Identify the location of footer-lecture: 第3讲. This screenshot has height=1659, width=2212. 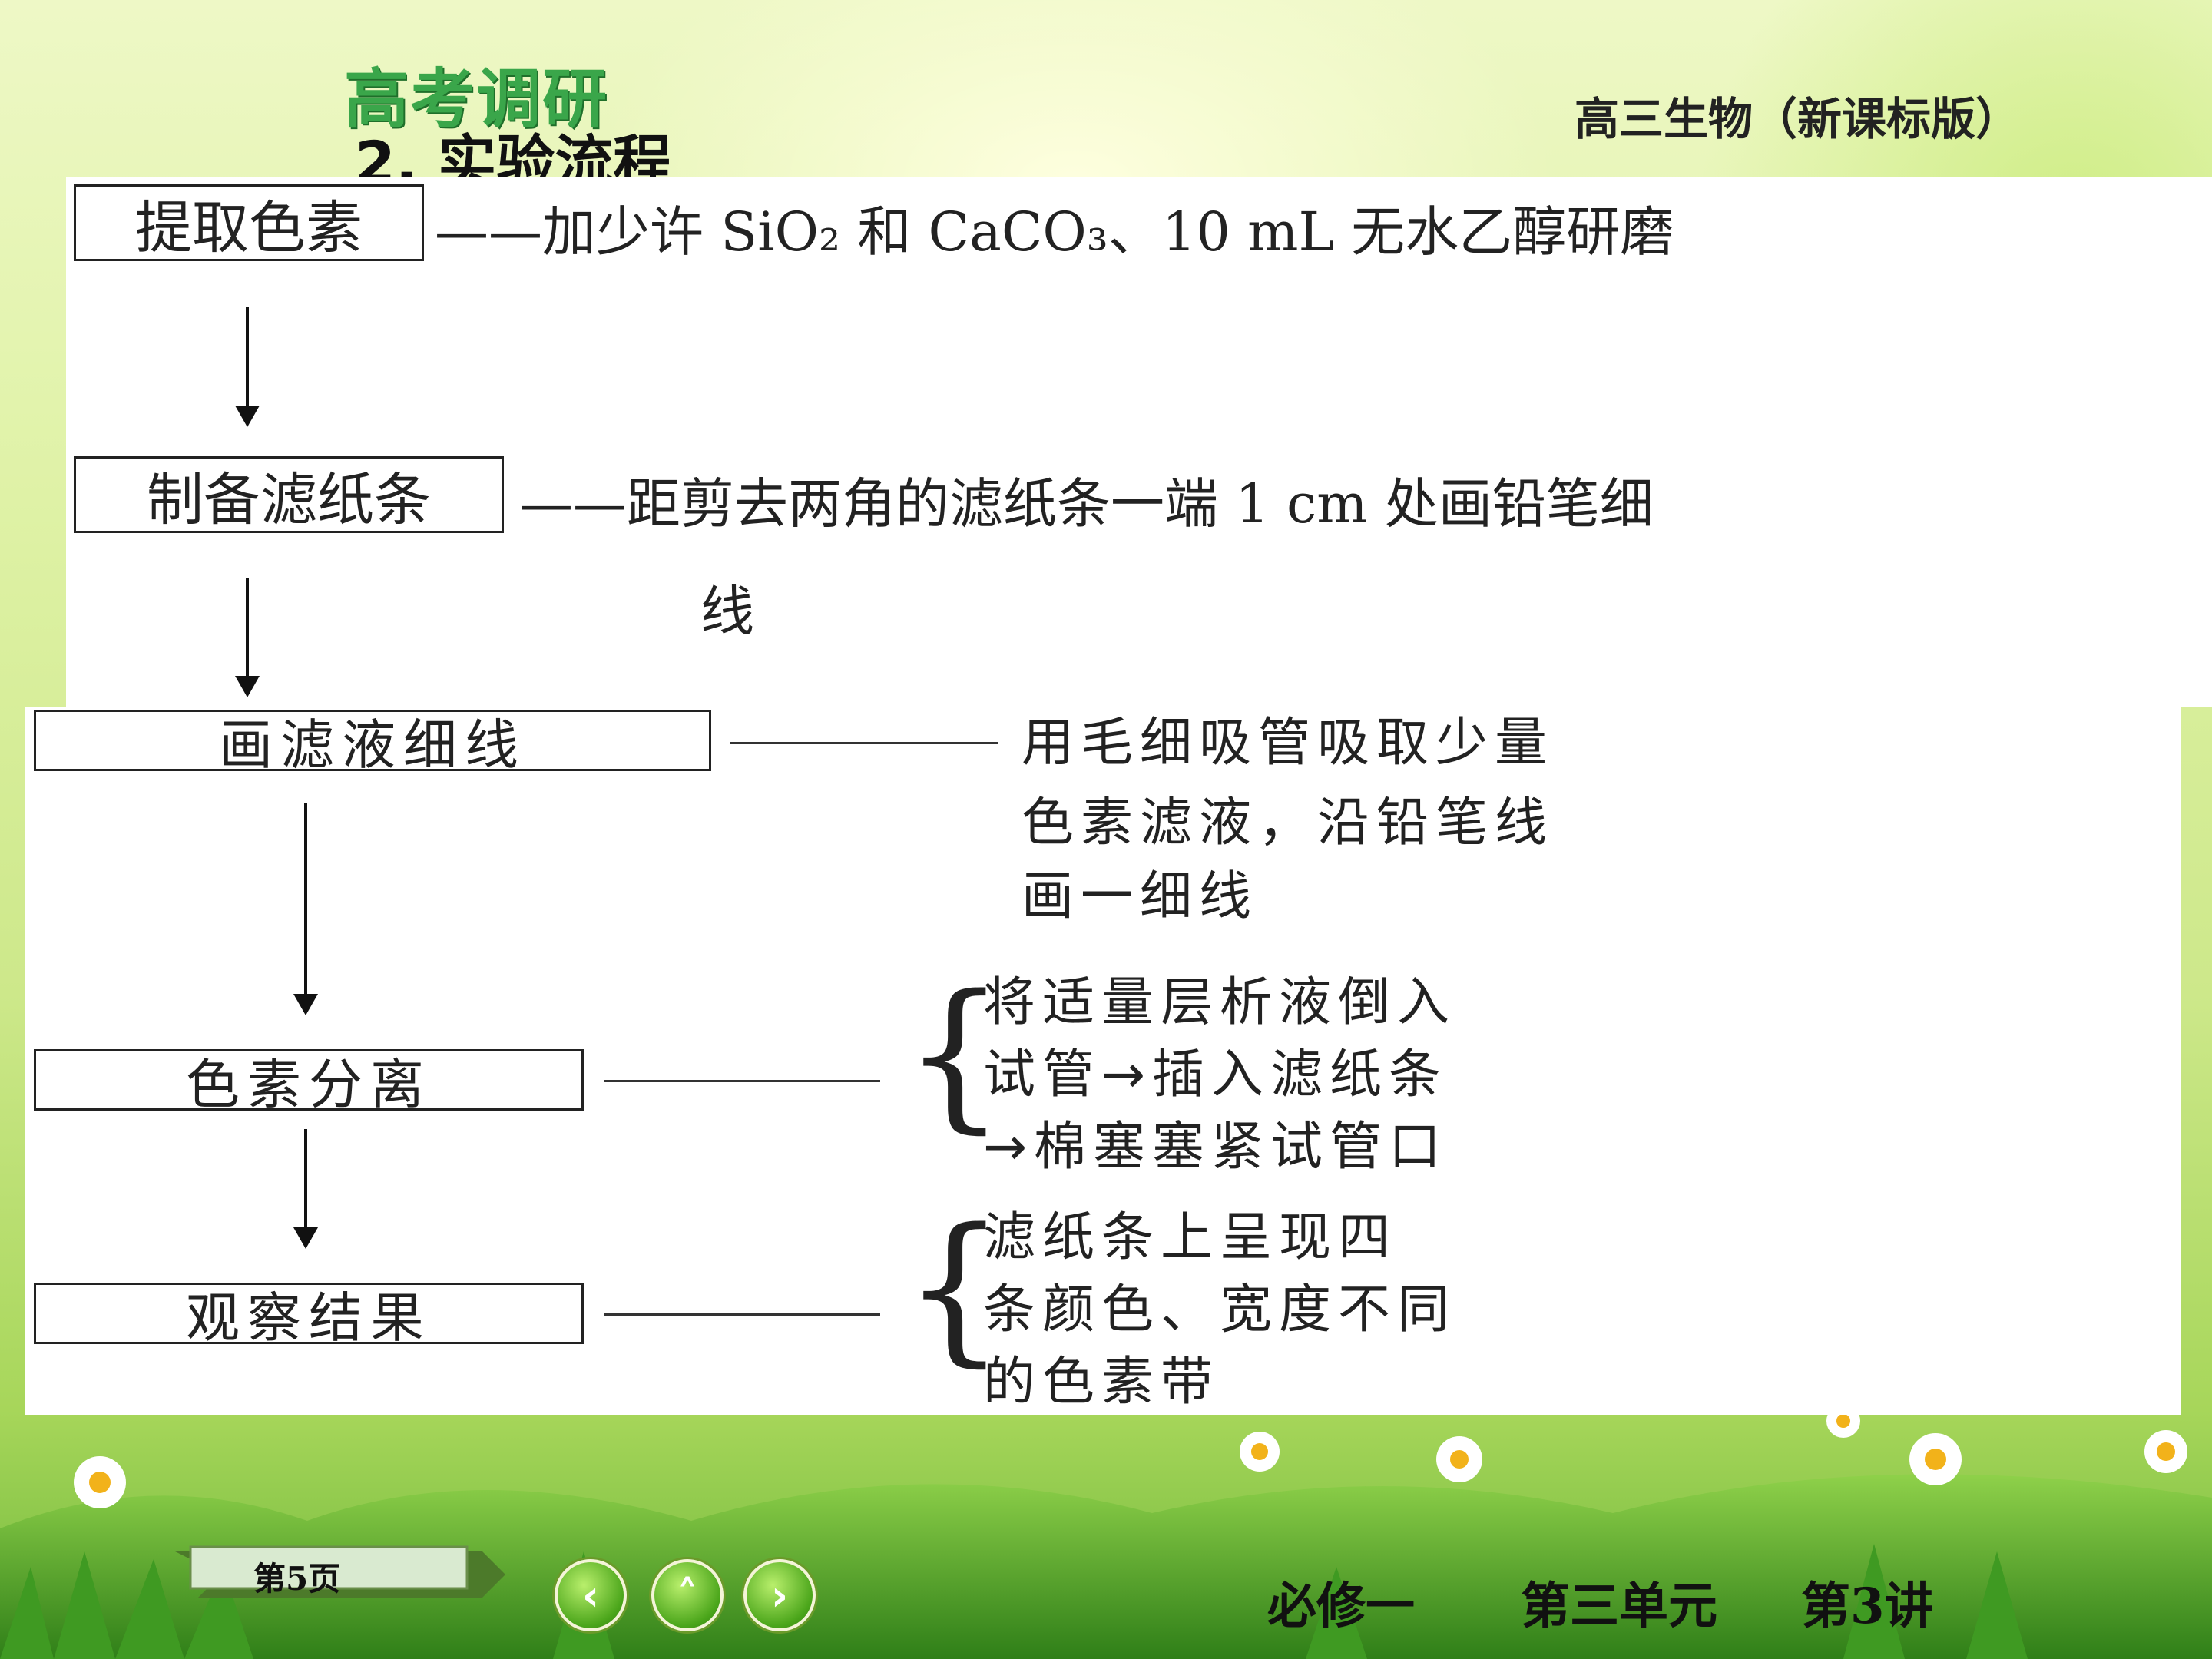
(1868, 1607).